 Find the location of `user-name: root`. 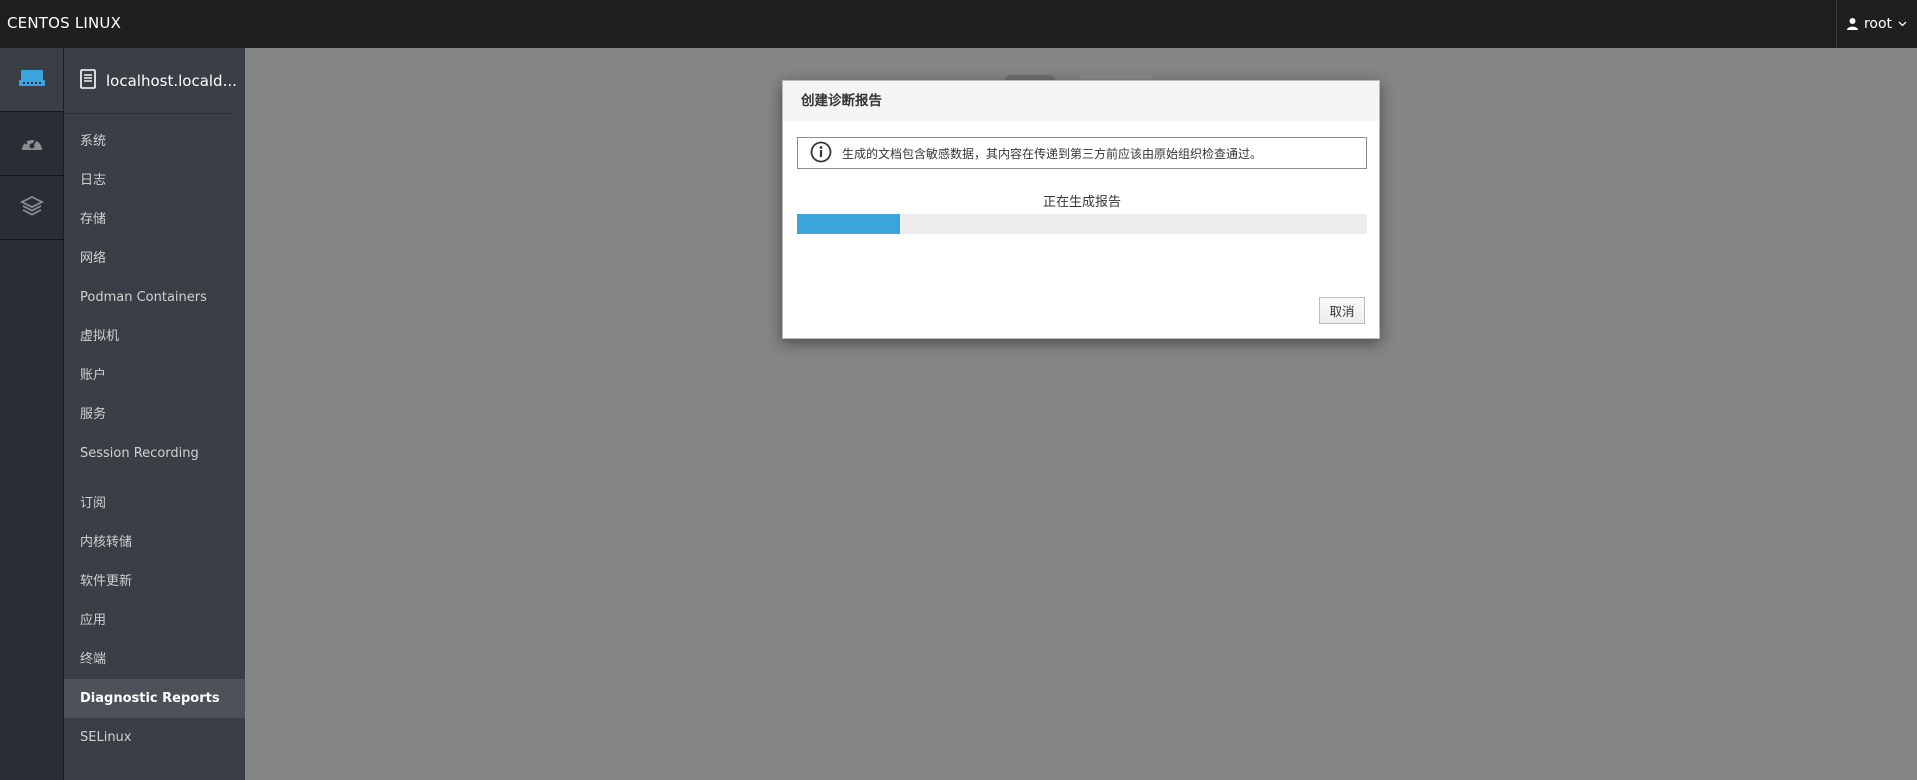

user-name: root is located at coordinates (1878, 24).